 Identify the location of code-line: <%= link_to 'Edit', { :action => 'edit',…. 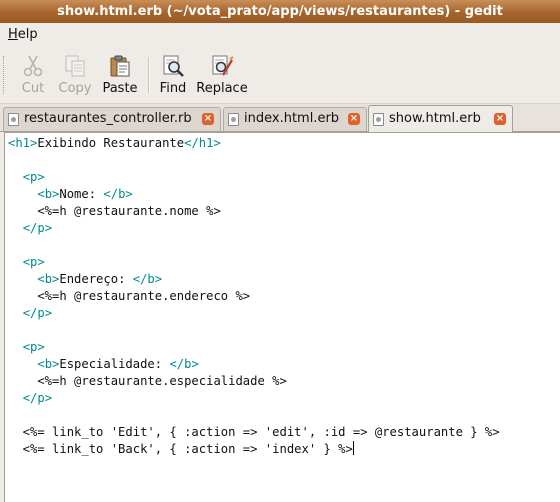
(284, 432).